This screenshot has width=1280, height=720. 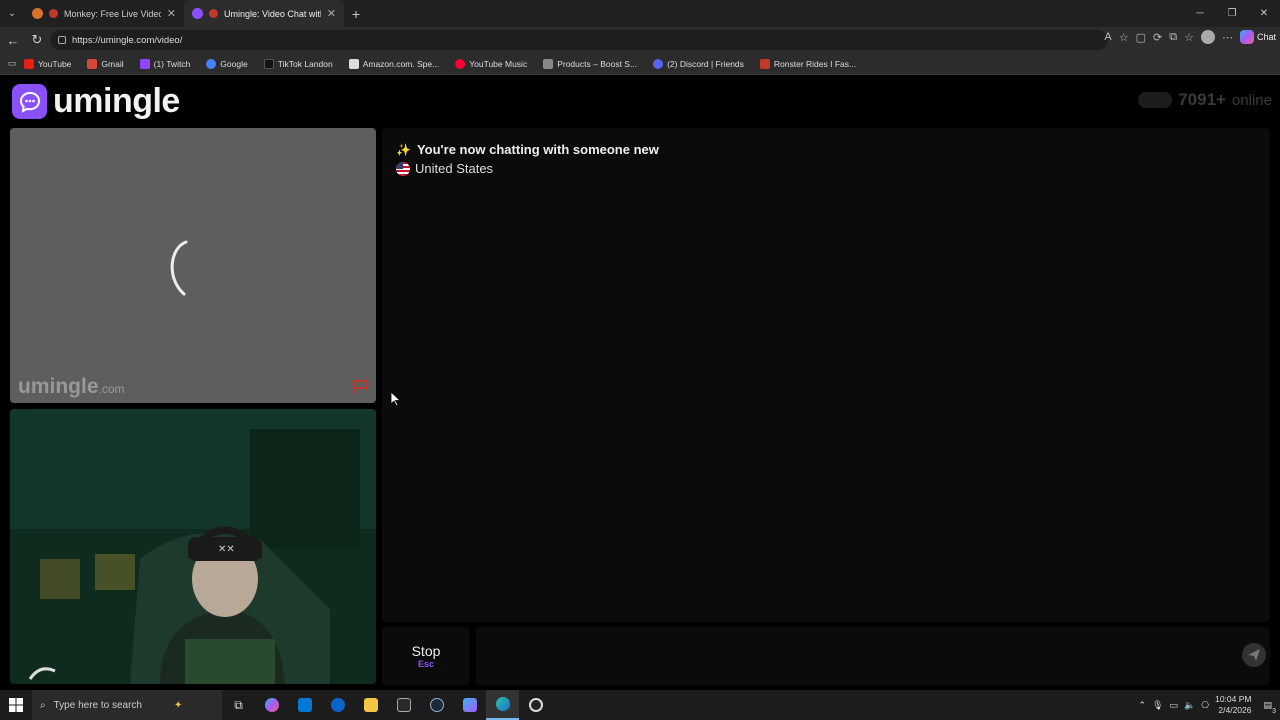 I want to click on online-toggle, so click(x=1155, y=100).